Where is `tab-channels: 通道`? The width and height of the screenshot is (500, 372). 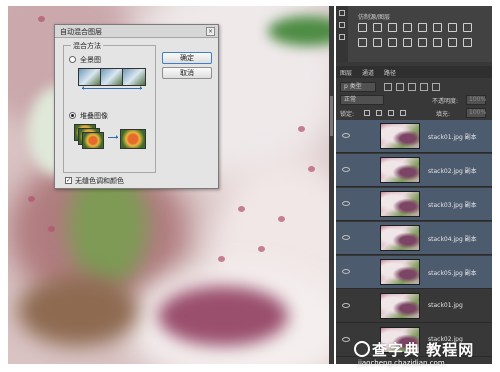 tab-channels: 通道 is located at coordinates (368, 72).